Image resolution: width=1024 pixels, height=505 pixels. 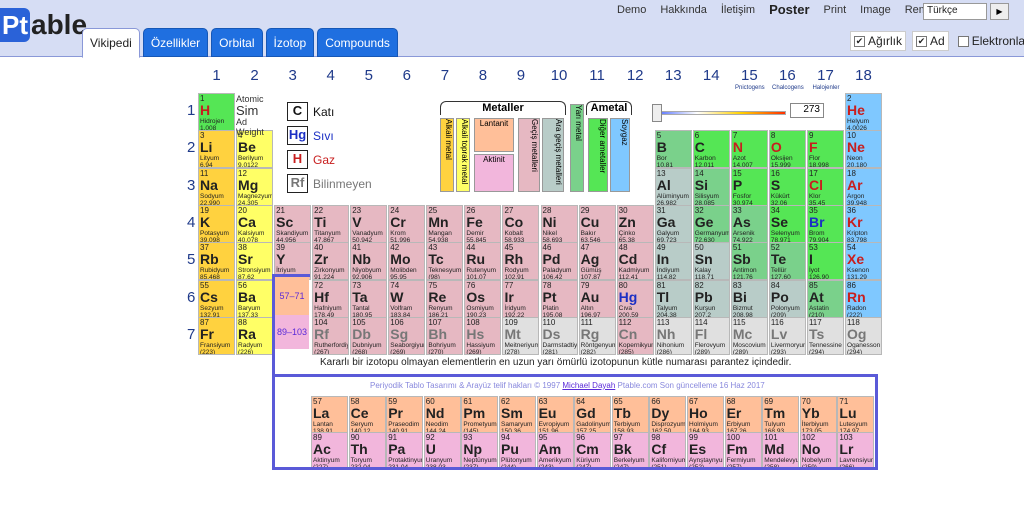 I want to click on cat-transition: Geçiş metalleri, so click(x=529, y=155).